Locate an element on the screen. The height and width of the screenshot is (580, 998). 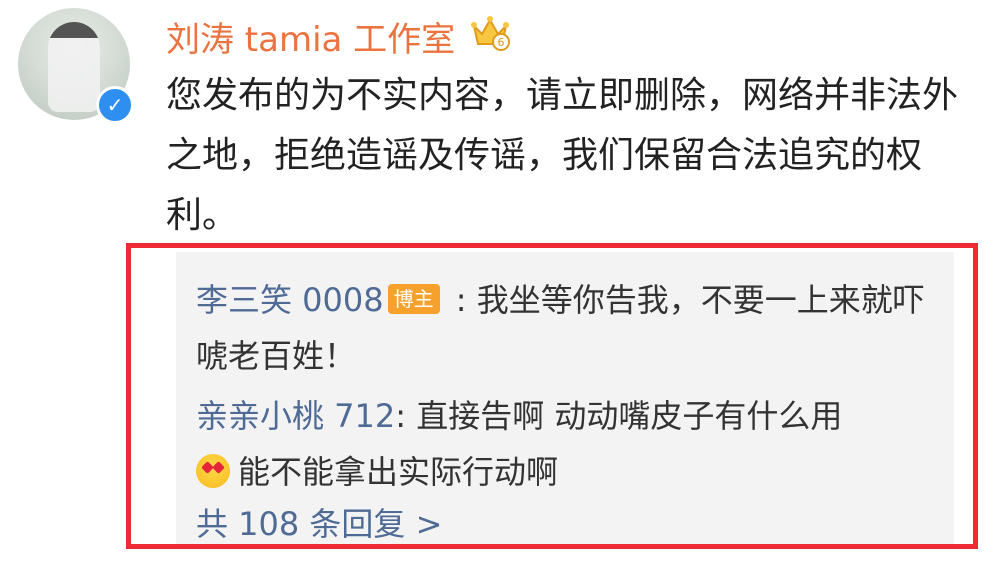
avatar-image is located at coordinates (74, 67).